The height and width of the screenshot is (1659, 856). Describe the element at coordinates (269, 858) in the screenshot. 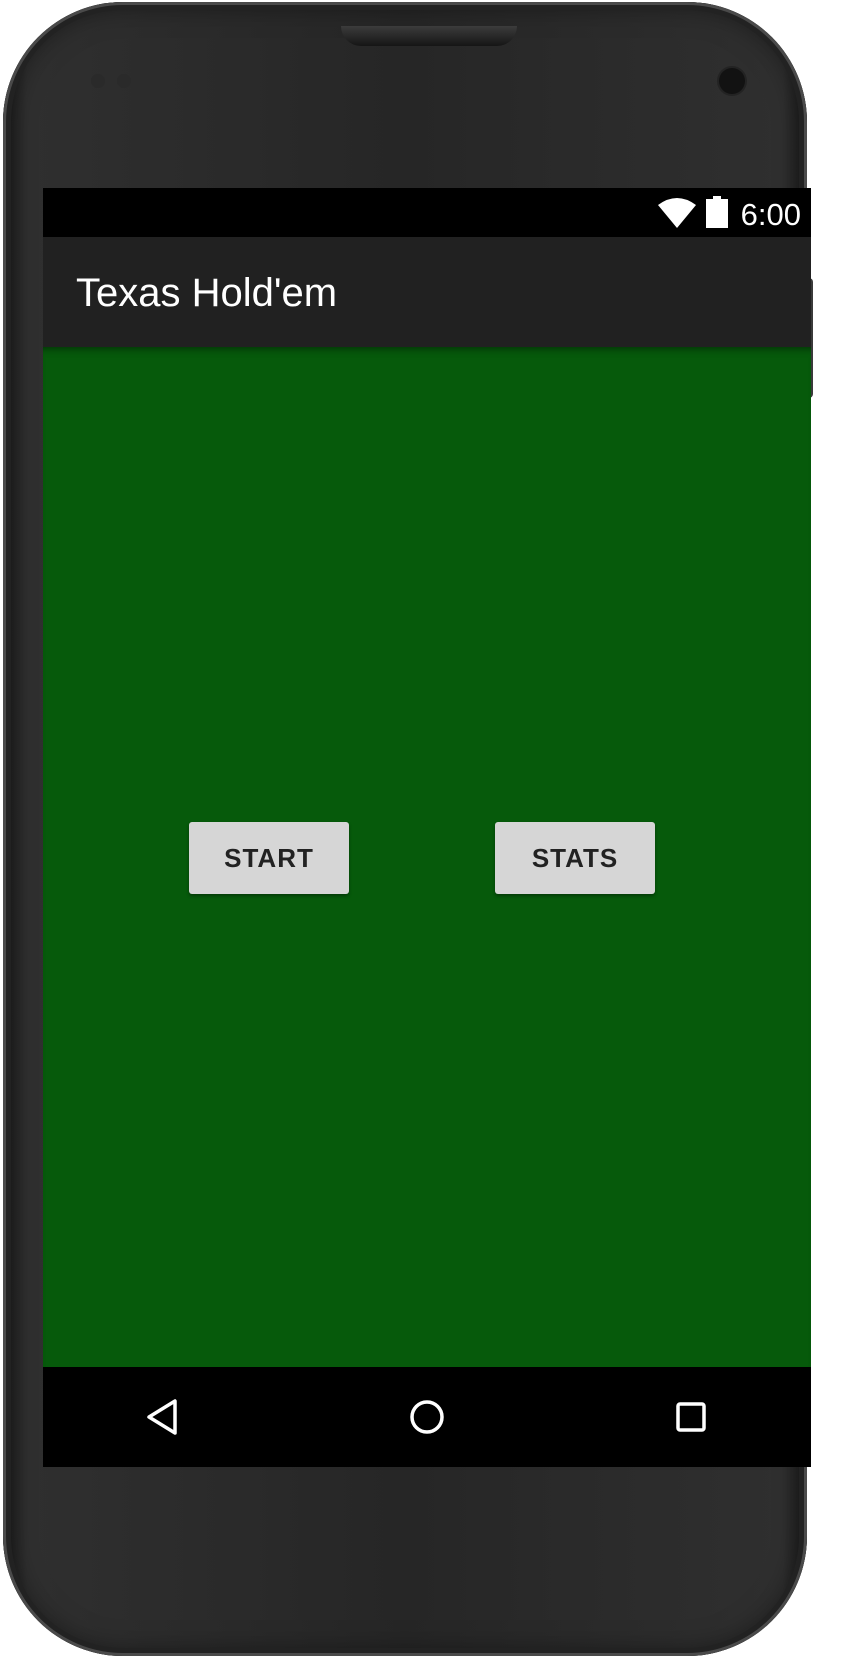

I see `start-button: START` at that location.